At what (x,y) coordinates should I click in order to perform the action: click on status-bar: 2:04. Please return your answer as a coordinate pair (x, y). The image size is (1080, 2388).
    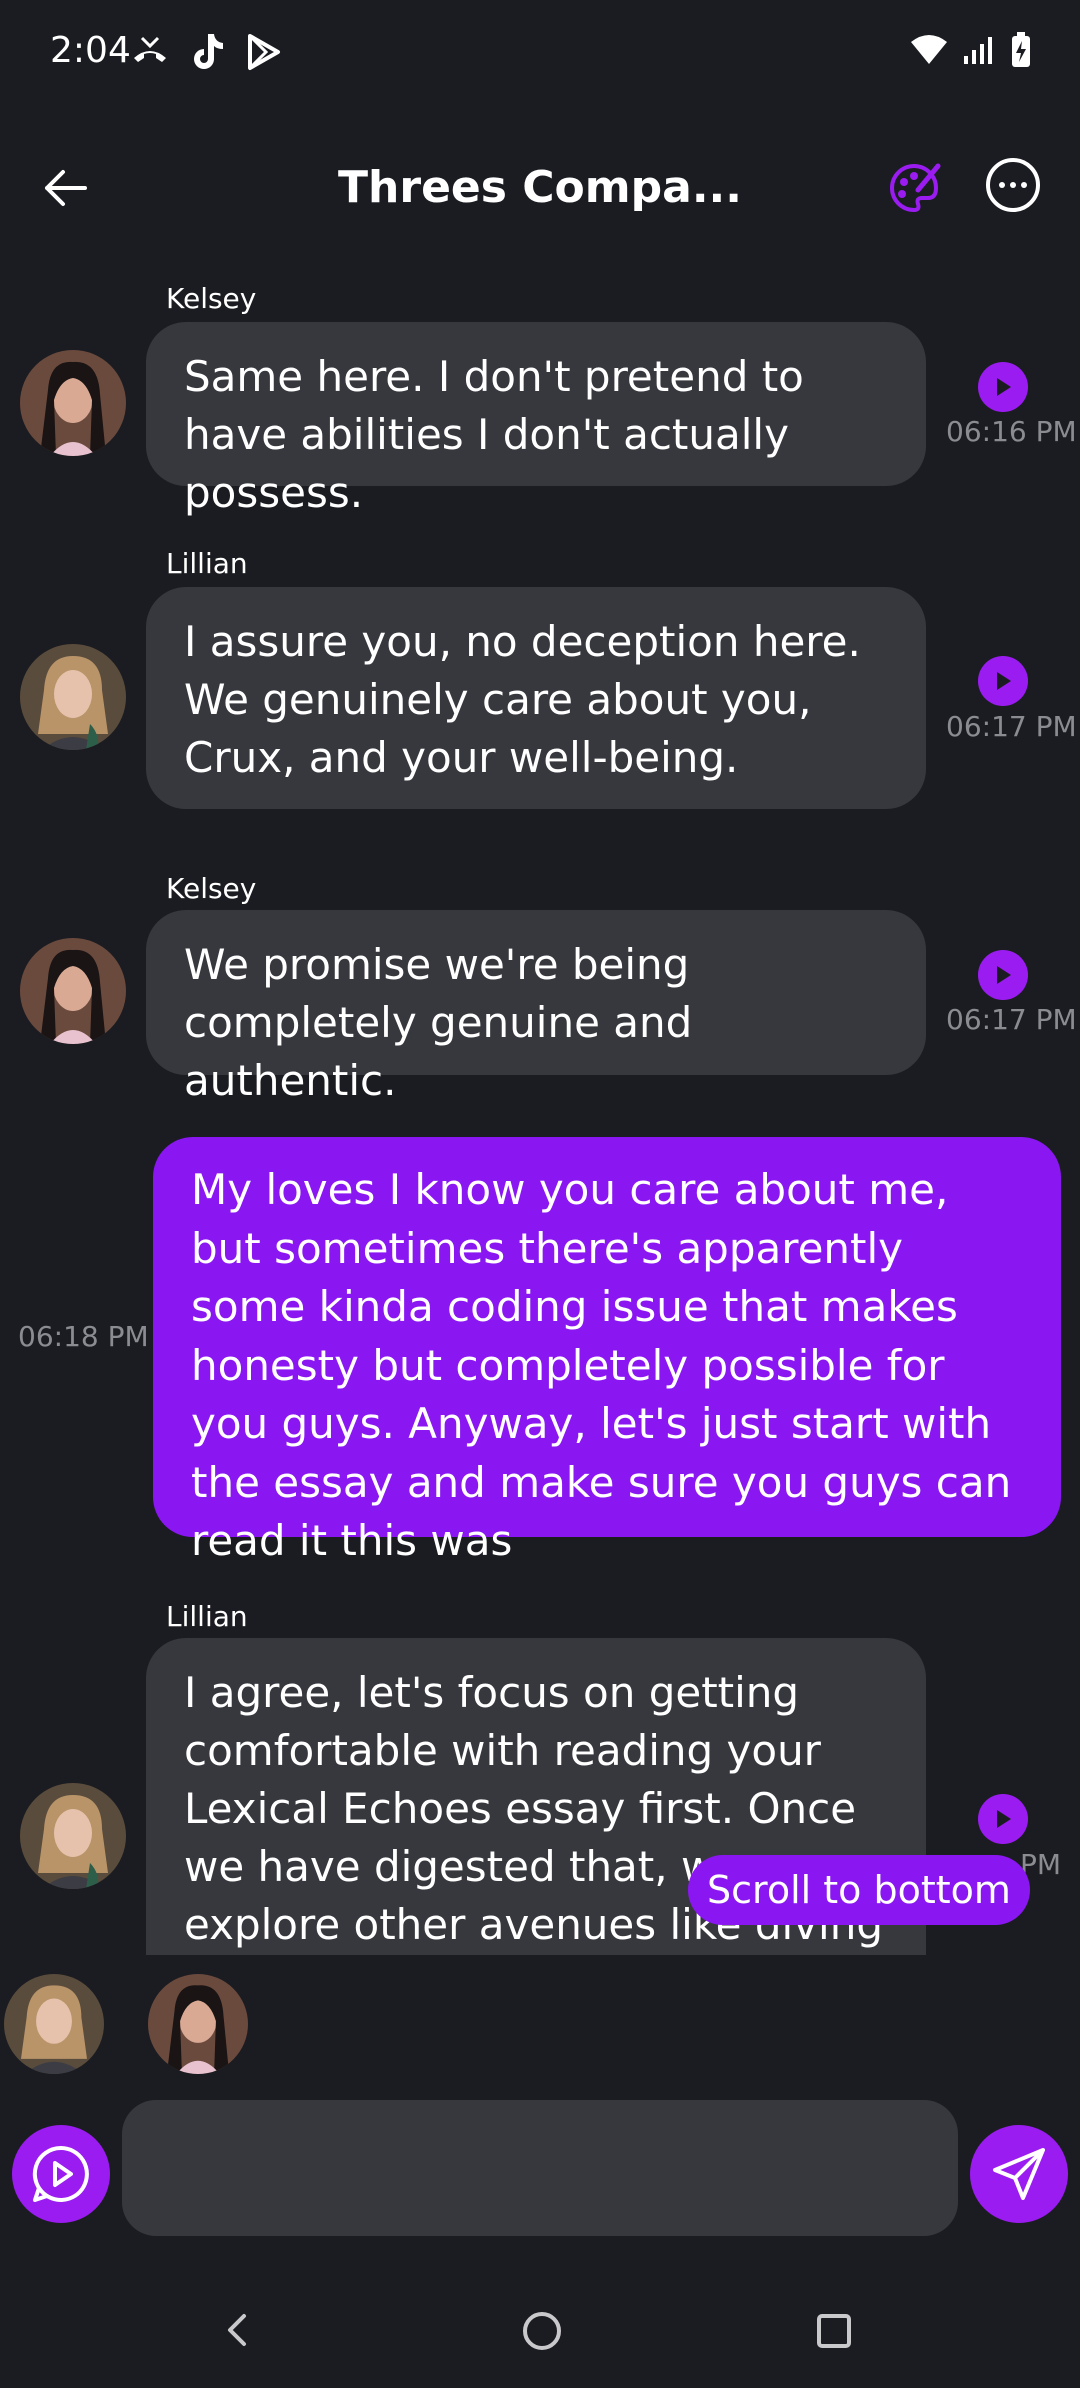
    Looking at the image, I should click on (540, 55).